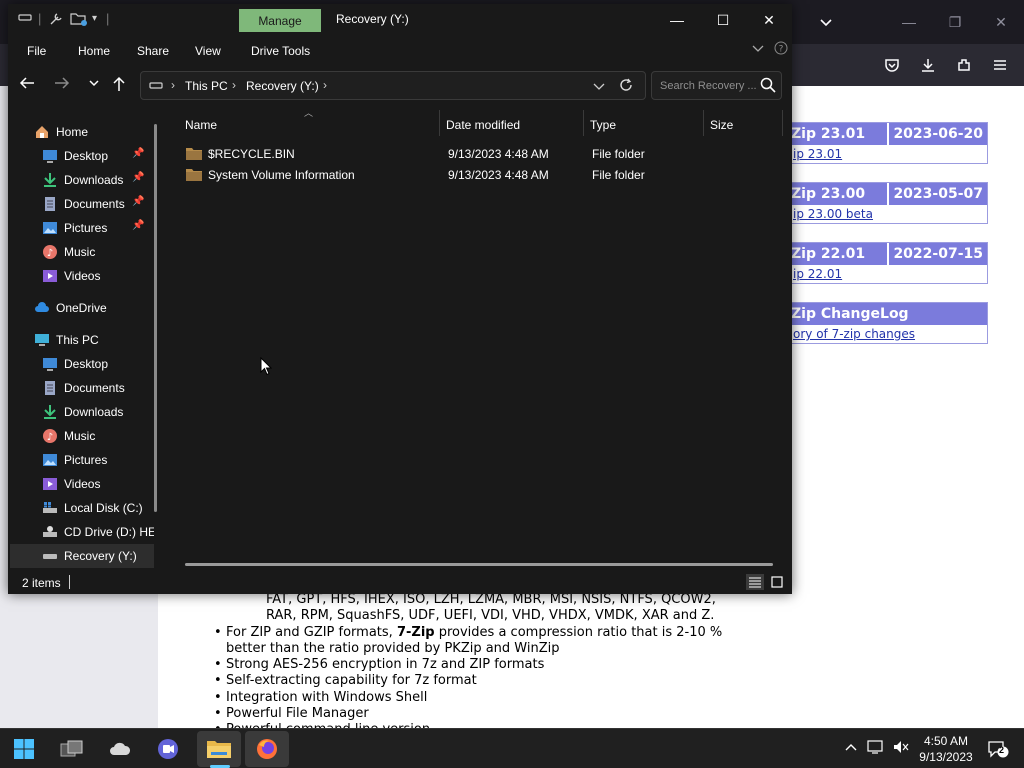 This screenshot has width=1024, height=768. Describe the element at coordinates (282, 86) in the screenshot. I see `breadcrumb-recovery: Recovery (Y:)` at that location.